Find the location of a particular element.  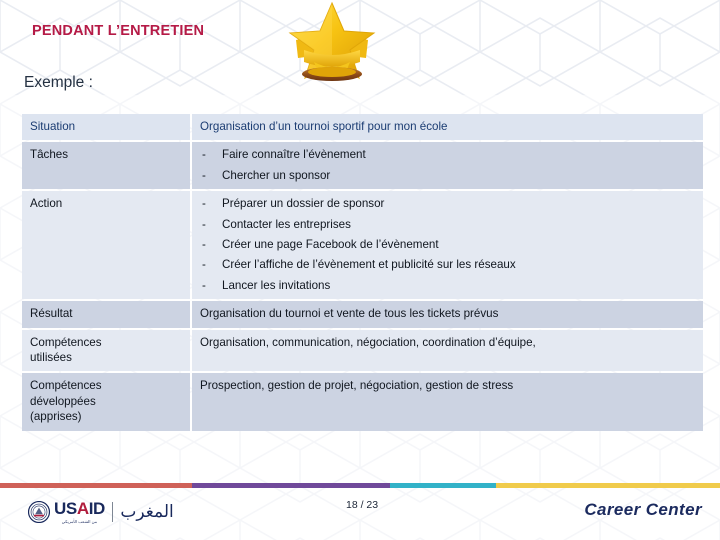

footer-bar-segment-red is located at coordinates (96, 485).